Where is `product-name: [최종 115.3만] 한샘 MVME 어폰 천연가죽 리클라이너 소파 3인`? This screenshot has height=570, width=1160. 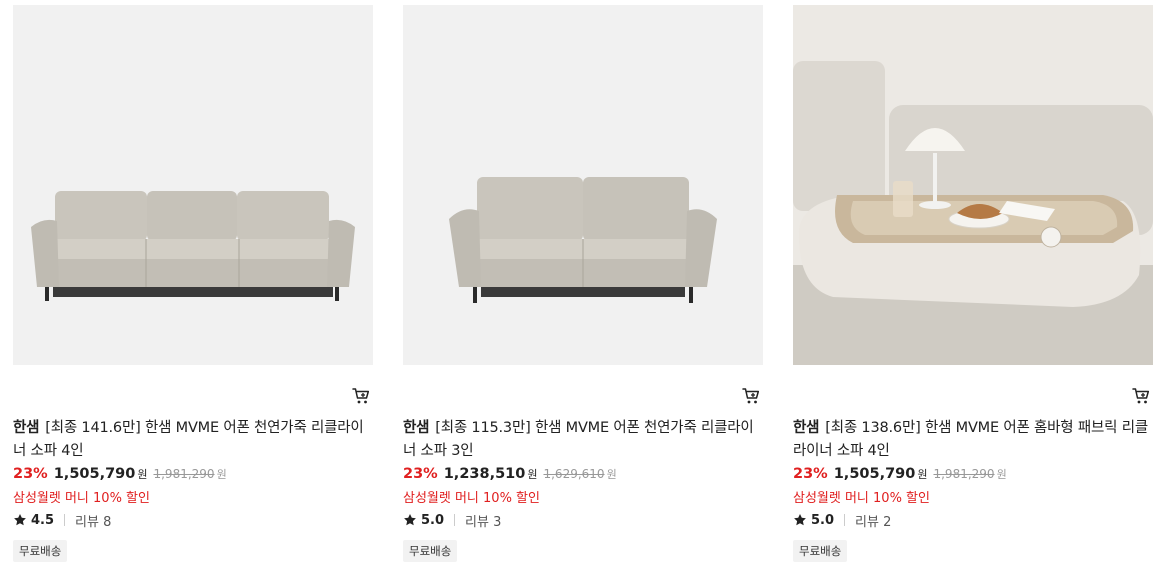
product-name: [최종 115.3만] 한샘 MVME 어폰 천연가죽 리클라이너 소파 3인 is located at coordinates (578, 439).